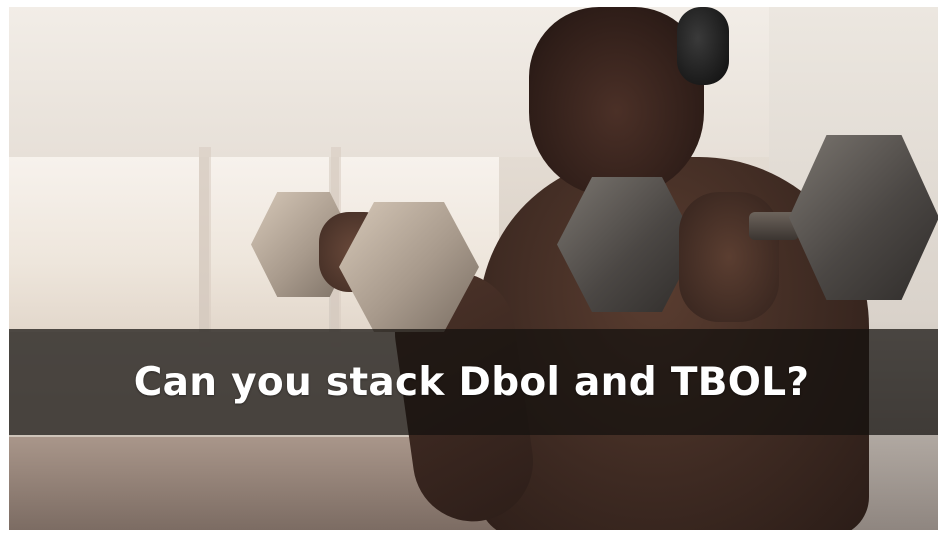 The width and height of the screenshot is (945, 537). What do you see at coordinates (205, 247) in the screenshot?
I see `background-pillar` at bounding box center [205, 247].